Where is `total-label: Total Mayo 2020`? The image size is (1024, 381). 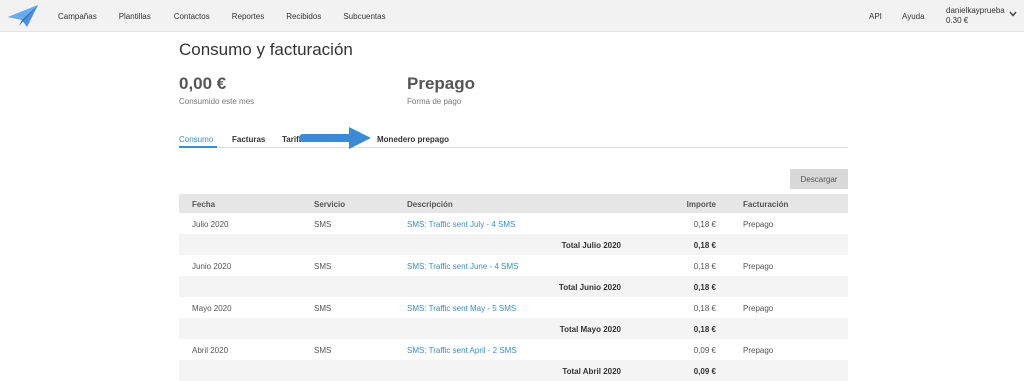 total-label: Total Mayo 2020 is located at coordinates (590, 329).